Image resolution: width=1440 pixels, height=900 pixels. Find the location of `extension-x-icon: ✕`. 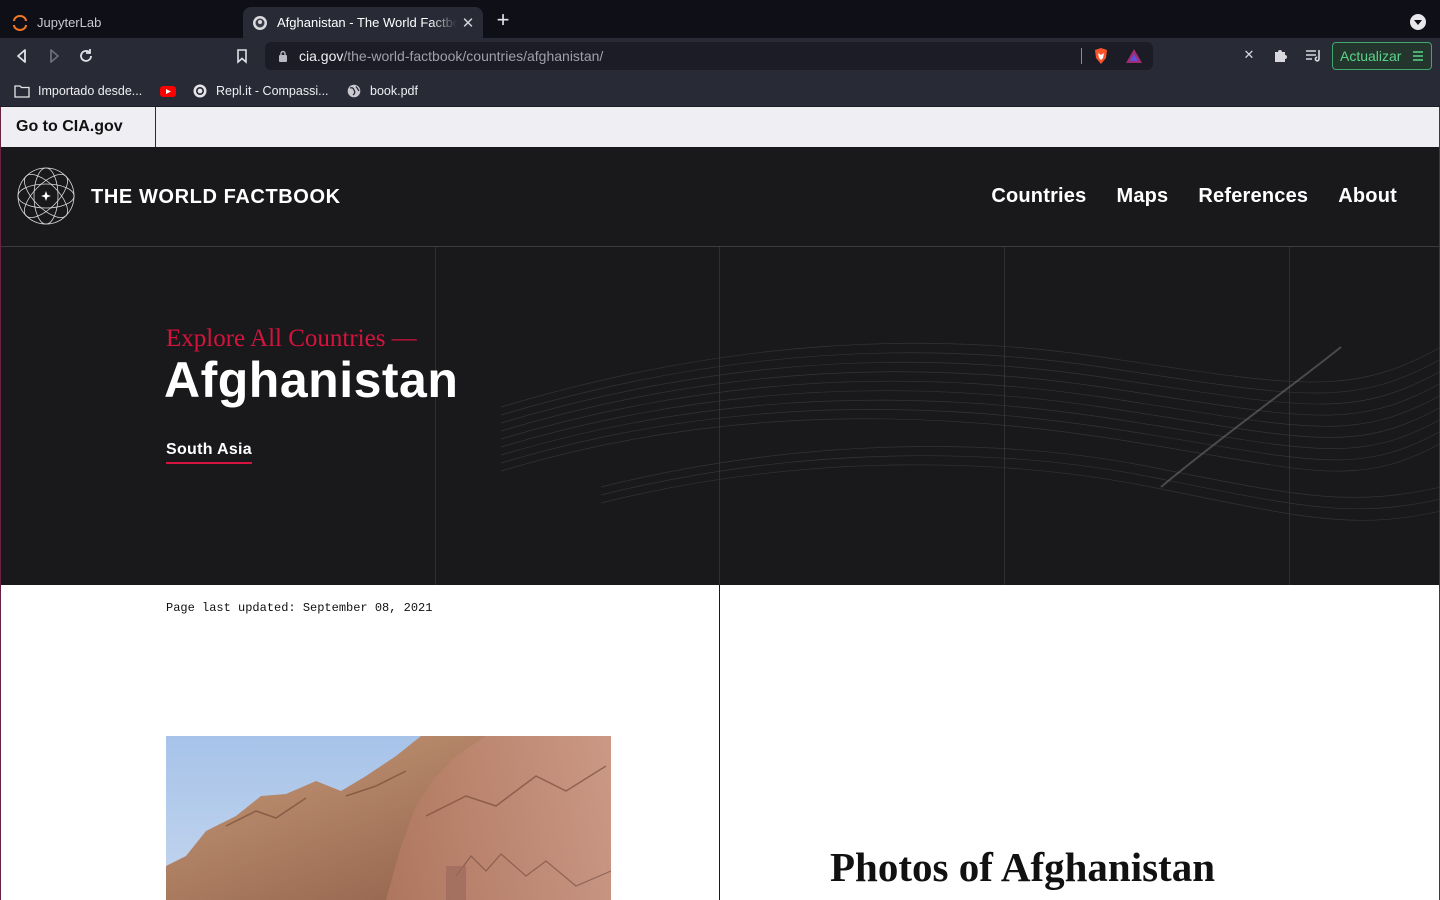

extension-x-icon: ✕ is located at coordinates (1249, 55).